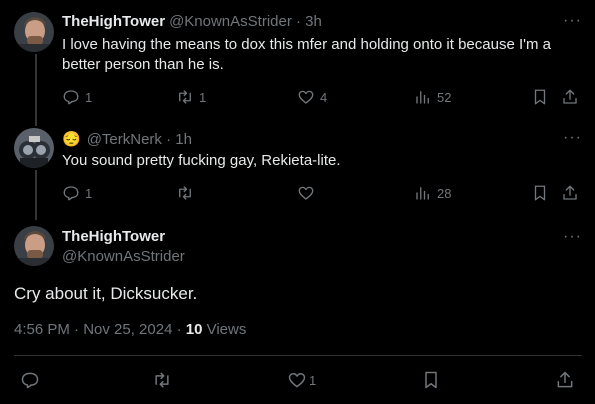 The height and width of the screenshot is (404, 595). Describe the element at coordinates (432, 97) in the screenshot. I see `views-button: 52` at that location.